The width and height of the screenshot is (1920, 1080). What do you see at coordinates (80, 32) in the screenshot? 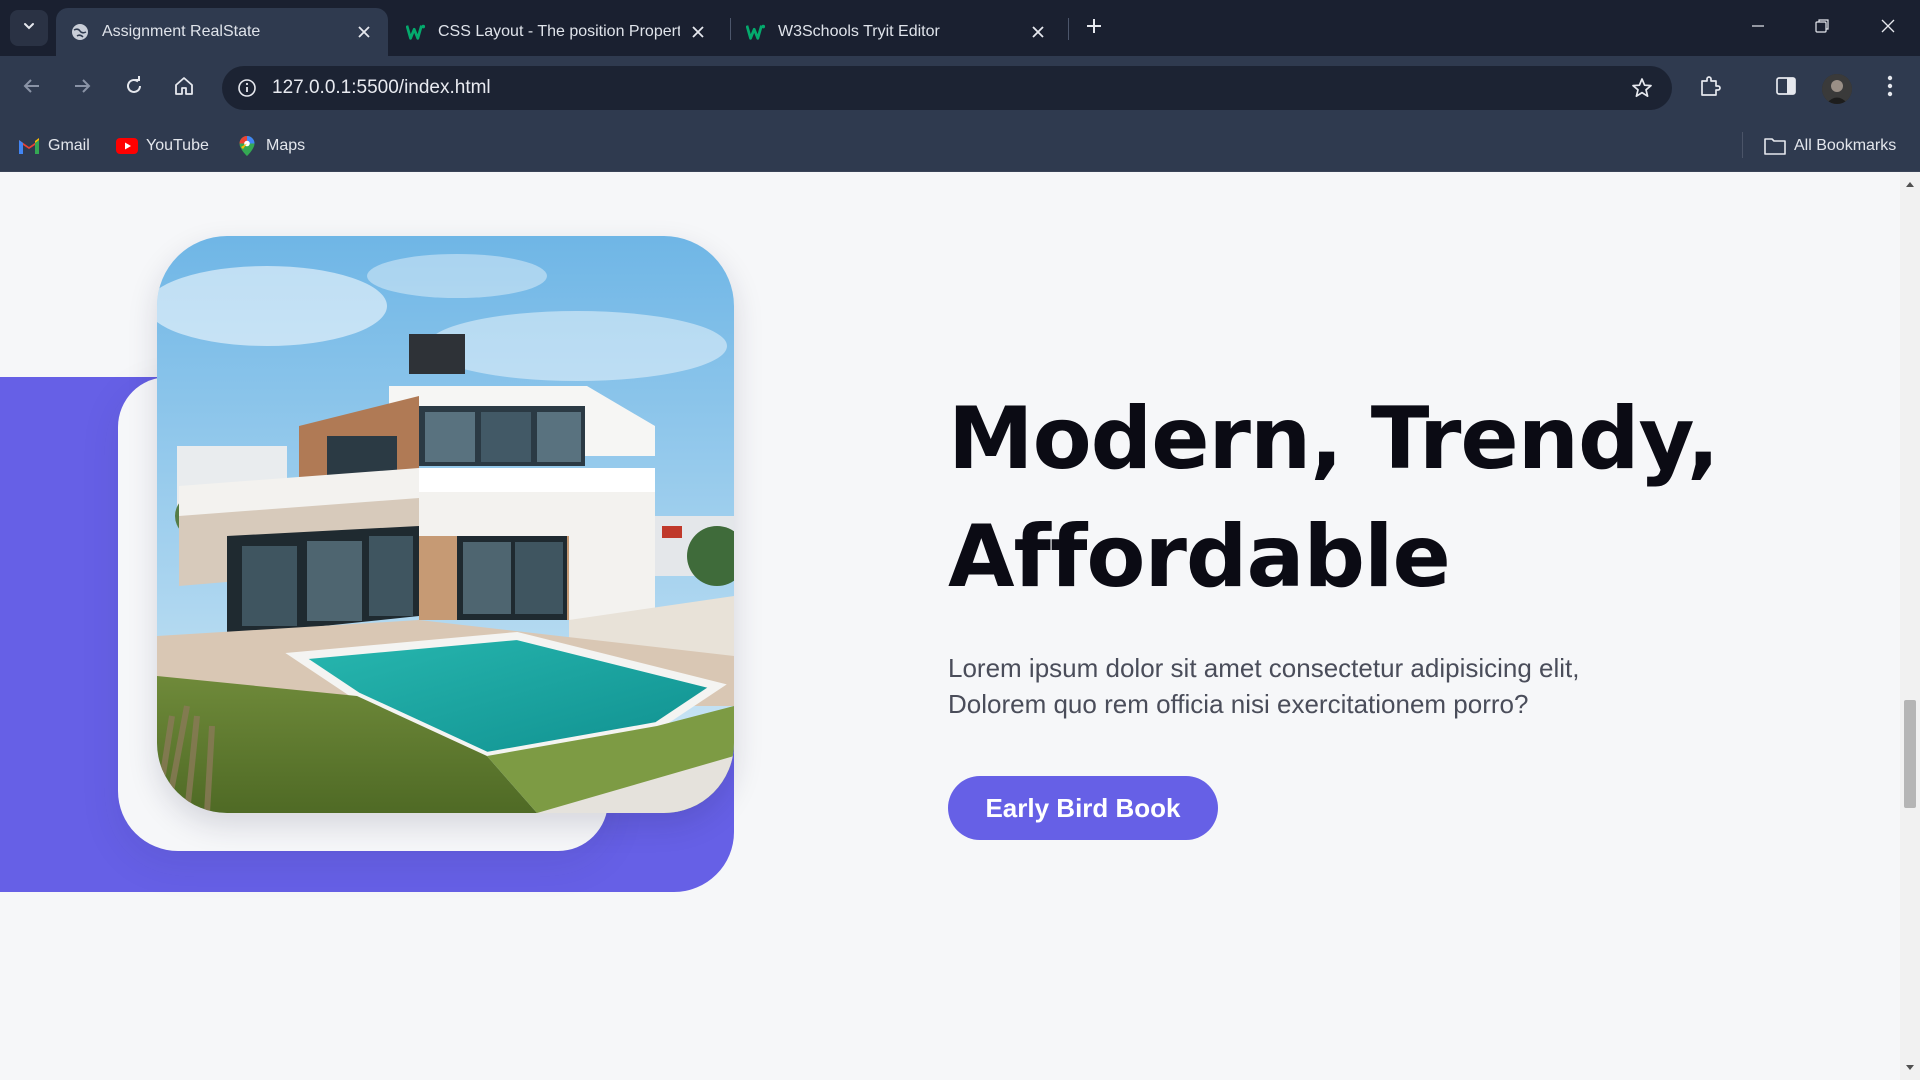
I see `globe-icon` at bounding box center [80, 32].